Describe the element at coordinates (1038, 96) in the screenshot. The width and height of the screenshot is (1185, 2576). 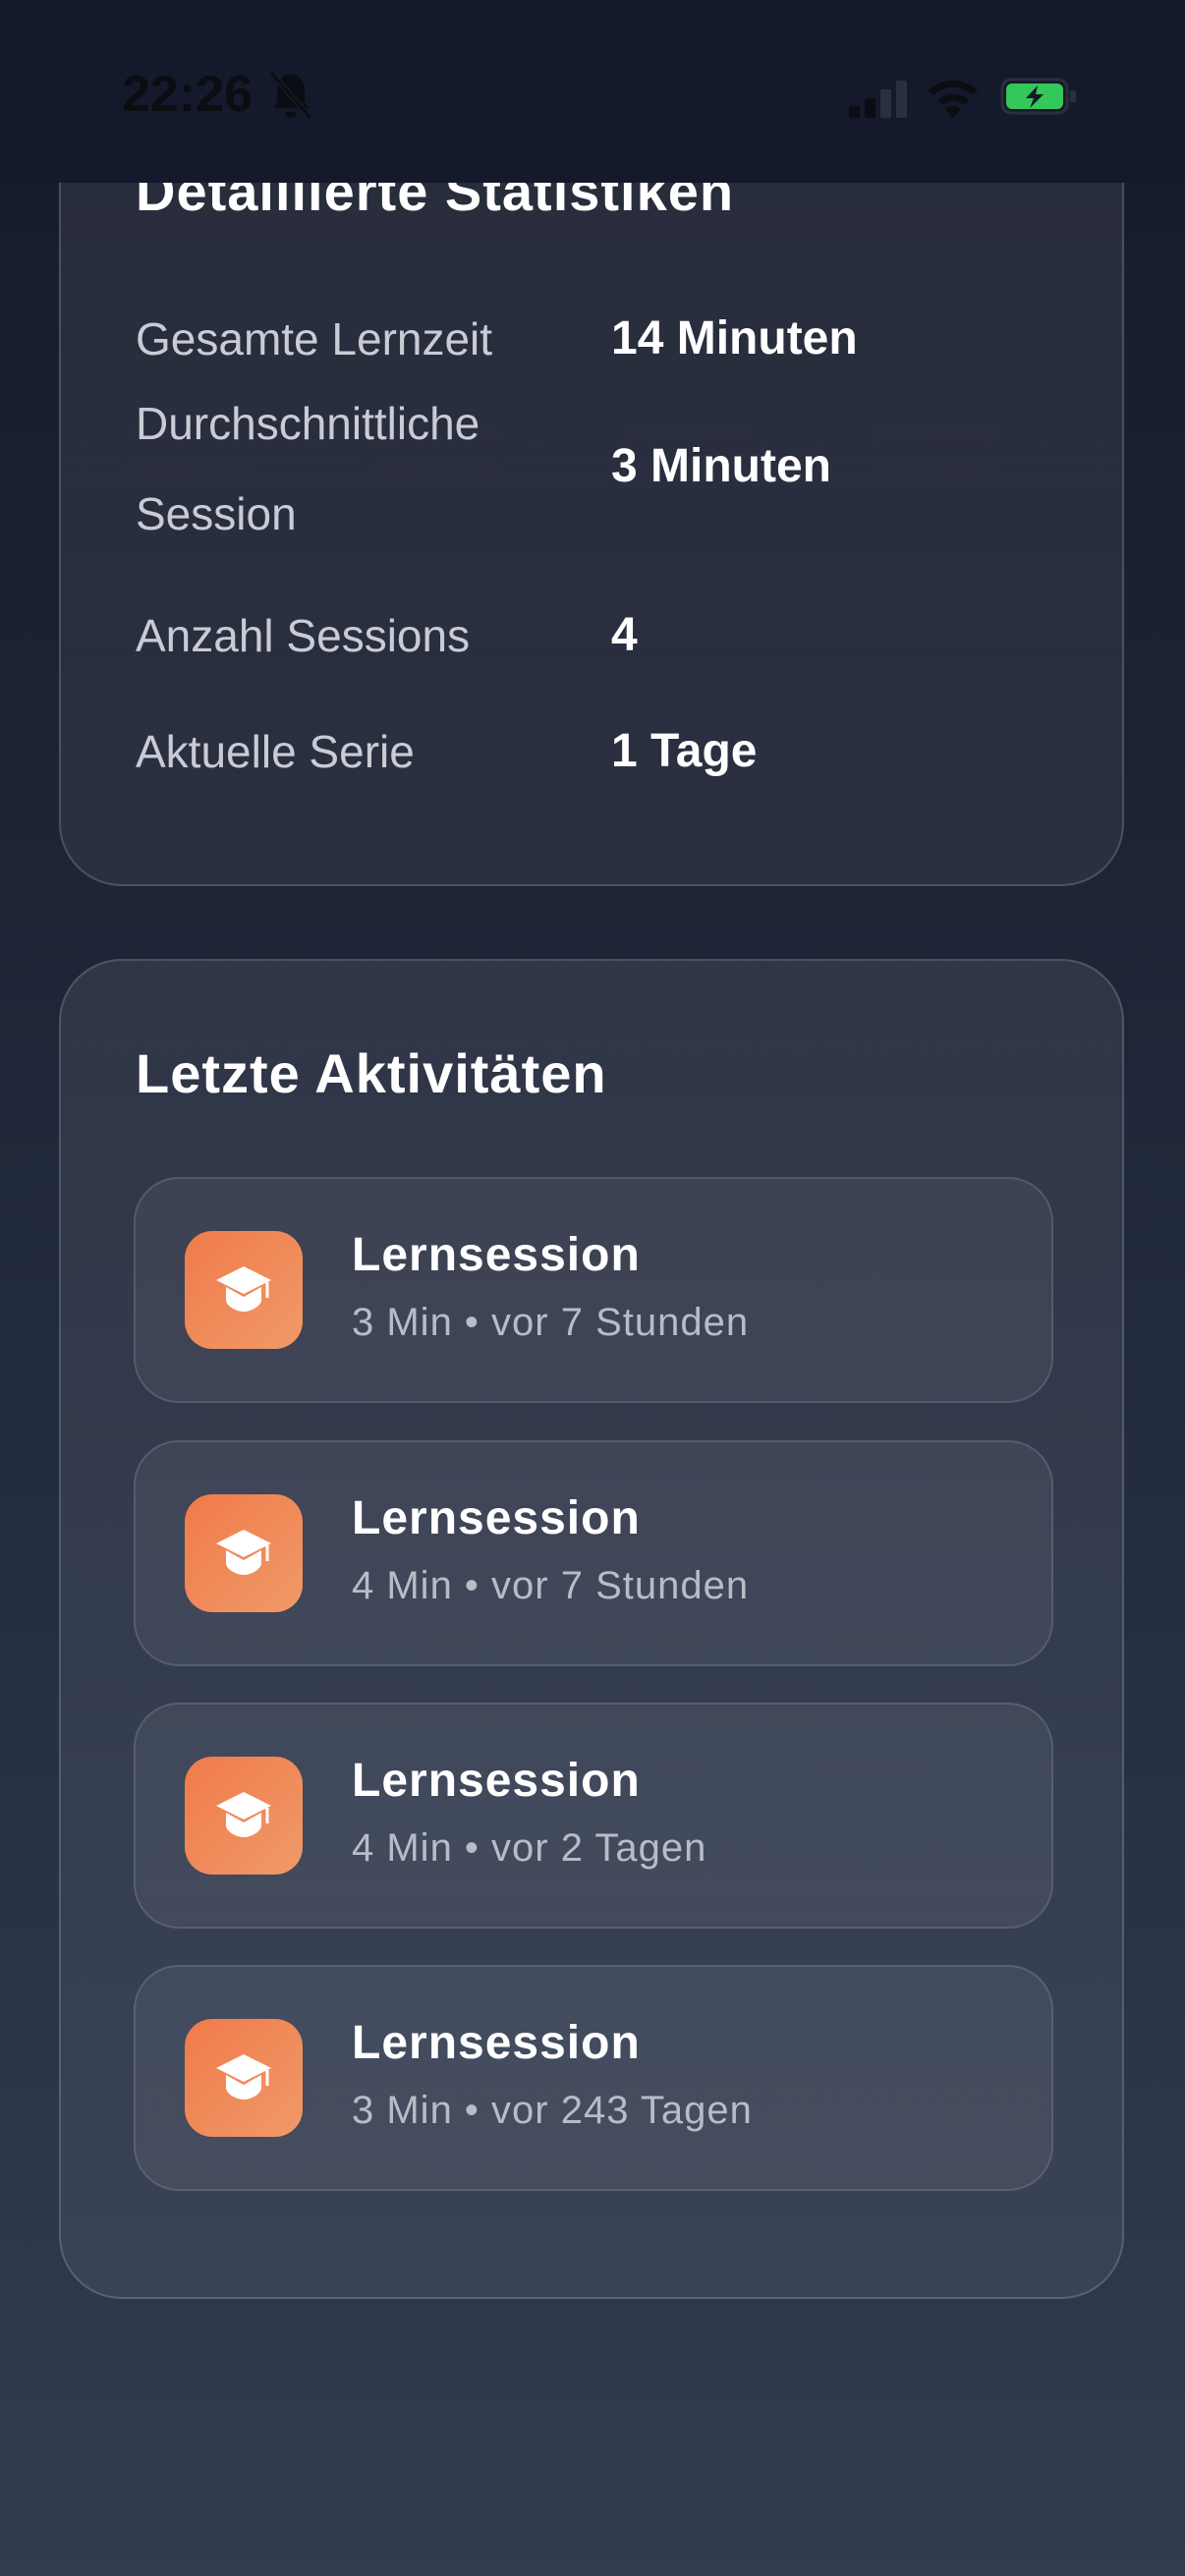
I see `battery-charging-icon` at that location.